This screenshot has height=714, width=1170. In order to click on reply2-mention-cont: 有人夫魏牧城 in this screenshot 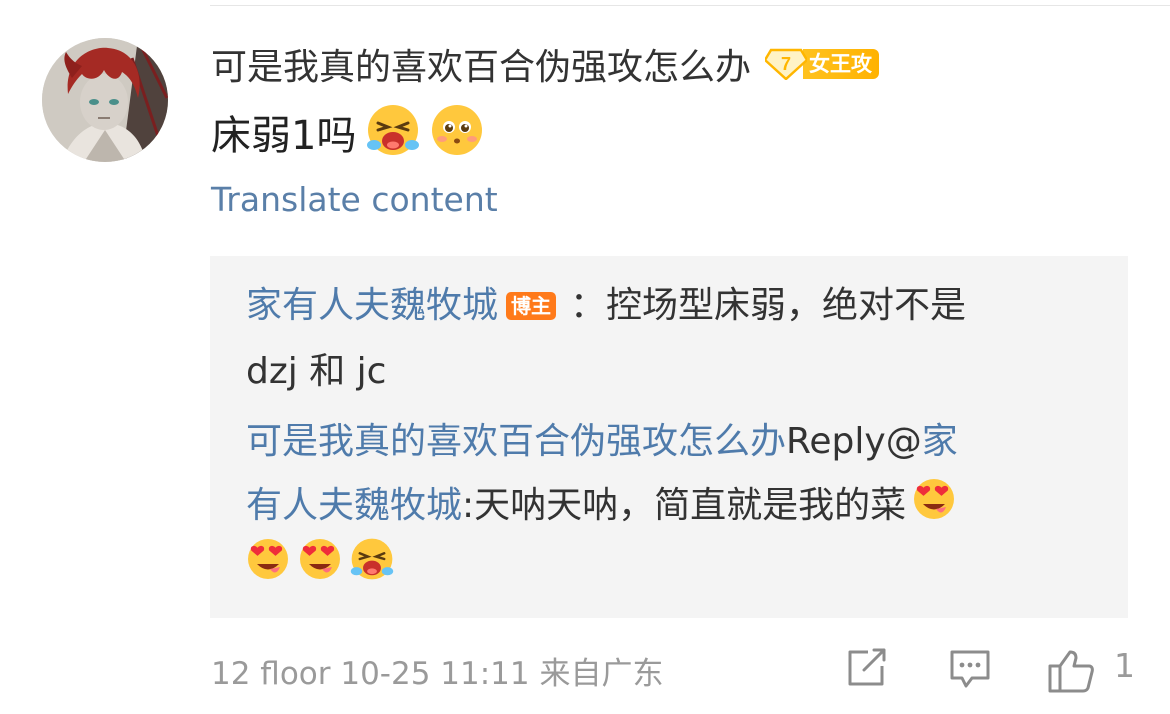, I will do `click(354, 506)`.